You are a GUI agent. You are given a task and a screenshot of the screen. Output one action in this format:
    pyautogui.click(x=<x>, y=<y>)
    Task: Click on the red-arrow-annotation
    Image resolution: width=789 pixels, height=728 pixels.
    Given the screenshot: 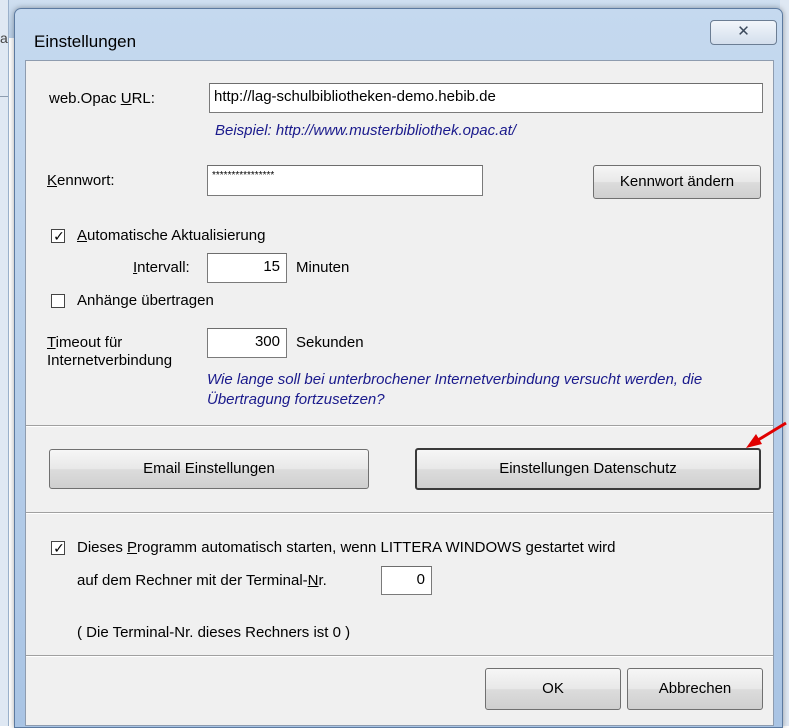 What is the action you would take?
    pyautogui.click(x=766, y=434)
    